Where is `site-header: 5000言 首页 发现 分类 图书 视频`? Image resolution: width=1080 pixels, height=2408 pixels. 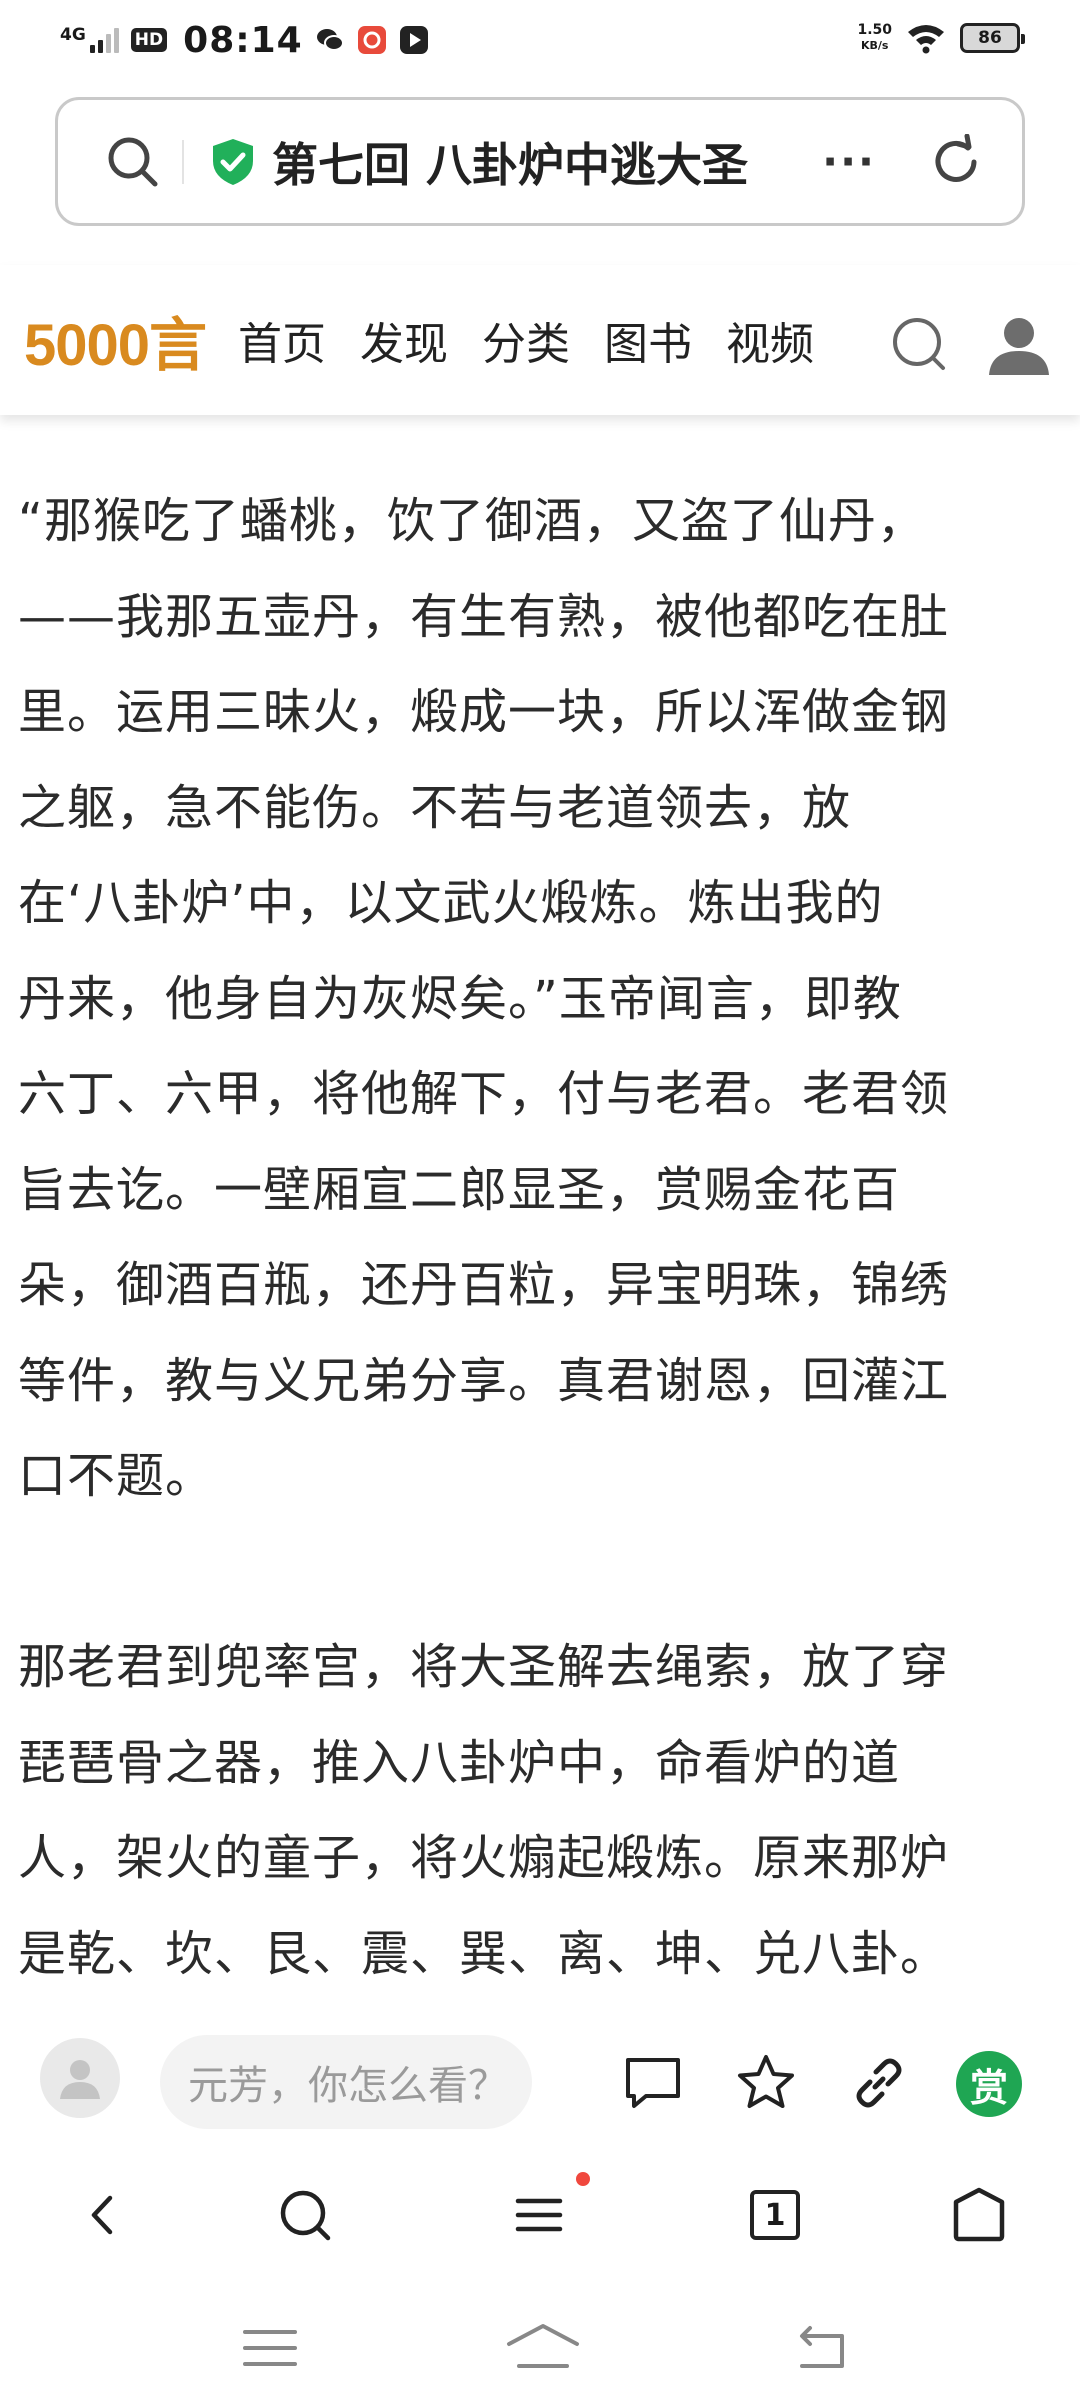
site-header: 5000言 首页 发现 分类 图书 视频 is located at coordinates (540, 340).